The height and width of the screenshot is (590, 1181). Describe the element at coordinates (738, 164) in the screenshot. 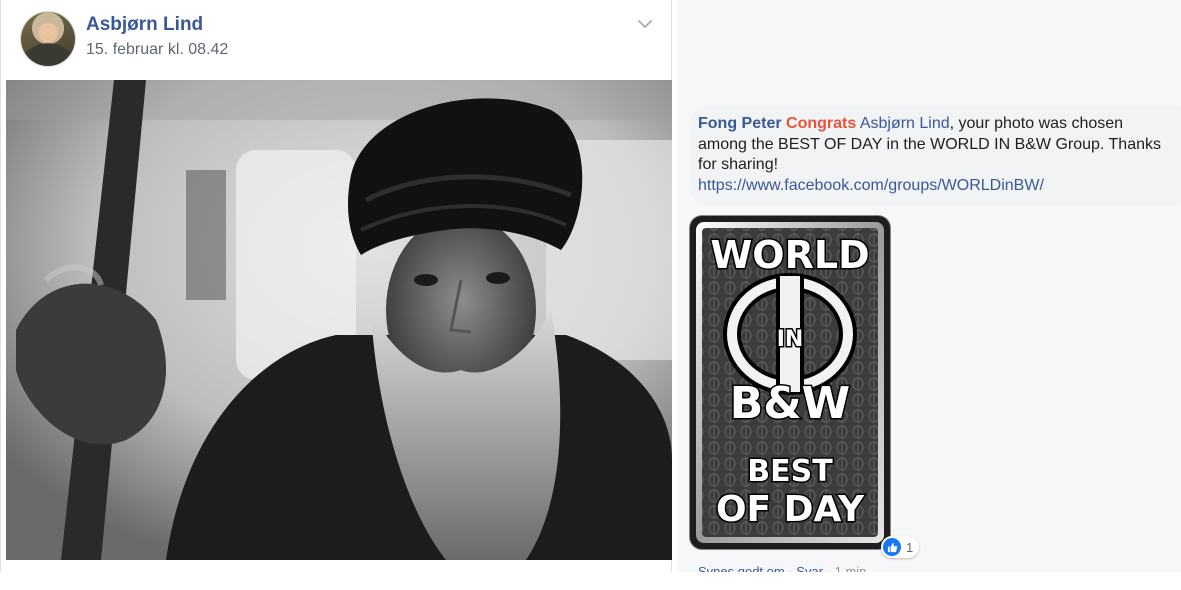

I see `comment-text-line3: for sharing!` at that location.